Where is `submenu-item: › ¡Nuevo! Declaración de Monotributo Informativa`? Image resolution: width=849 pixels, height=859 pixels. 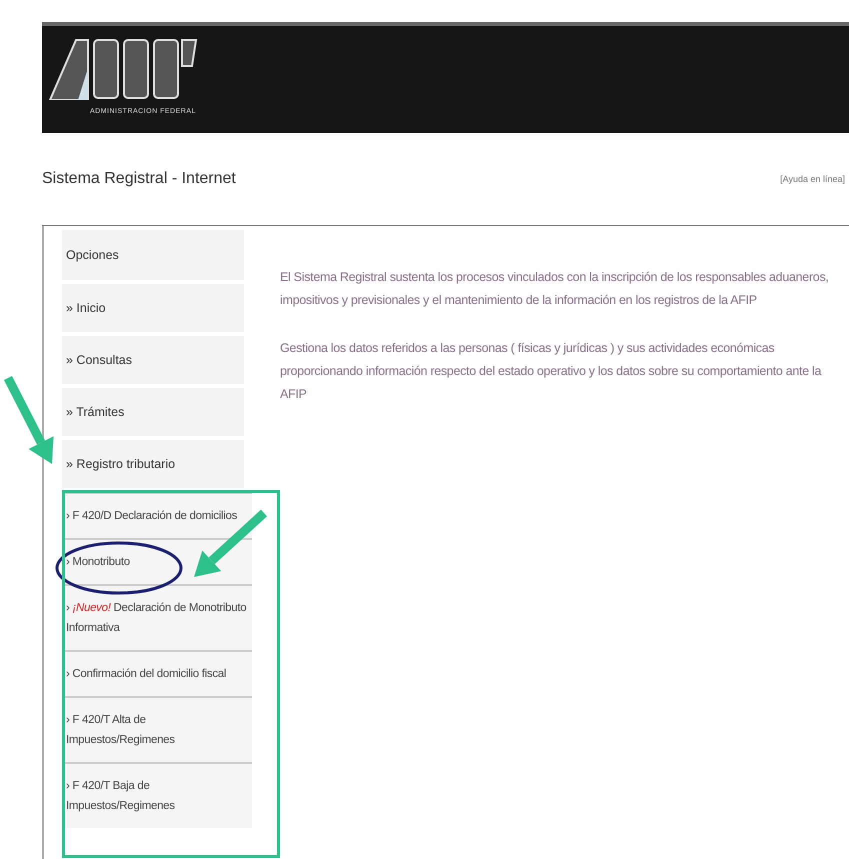
submenu-item: › ¡Nuevo! Declaración de Monotributo Informativa is located at coordinates (157, 617).